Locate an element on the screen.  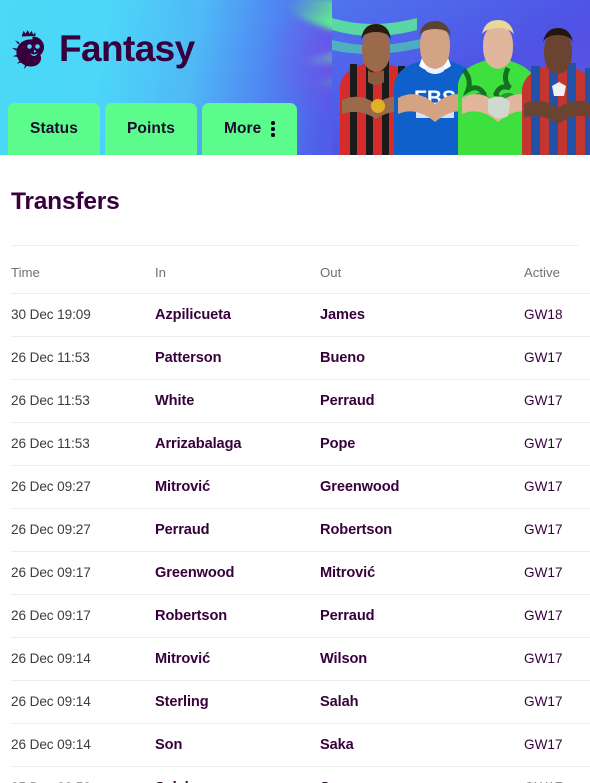
kebab-menu-icon is located at coordinates (273, 129).